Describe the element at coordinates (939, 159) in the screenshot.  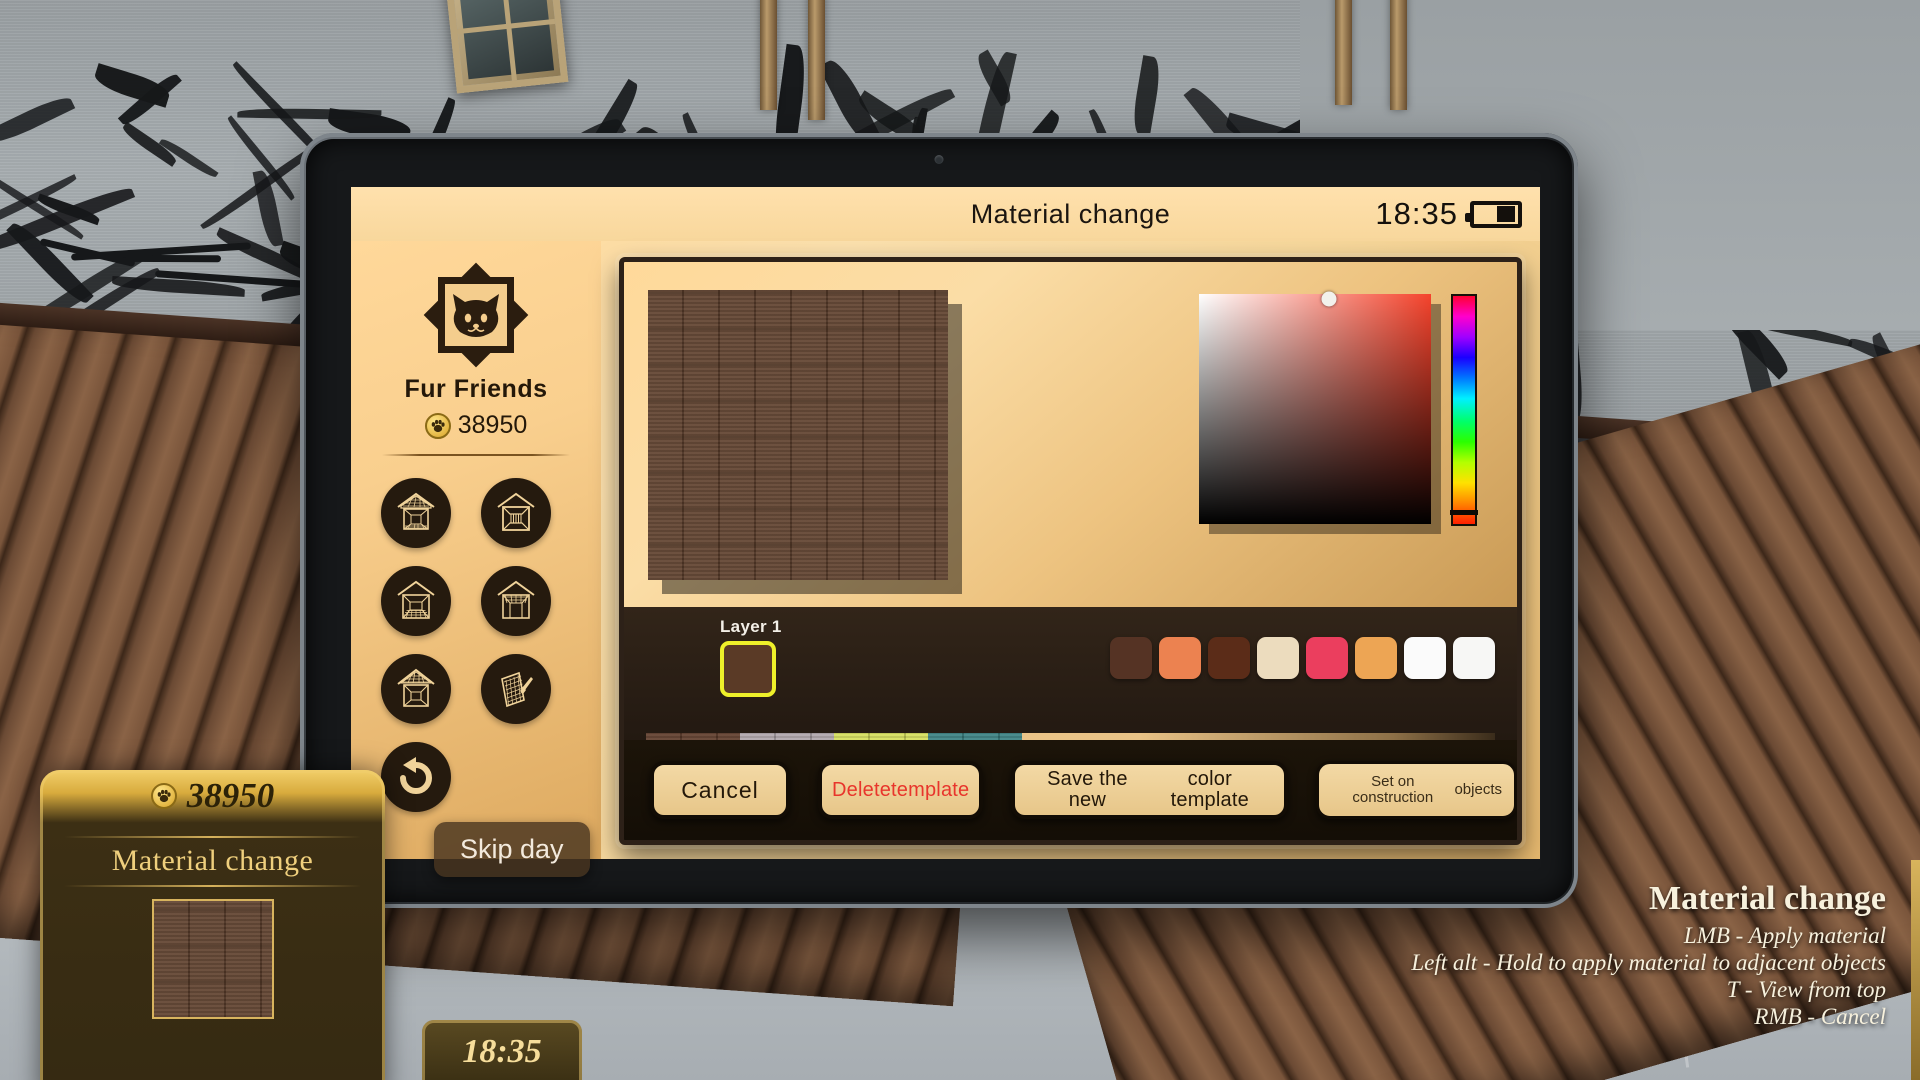
I see `camera-icon` at that location.